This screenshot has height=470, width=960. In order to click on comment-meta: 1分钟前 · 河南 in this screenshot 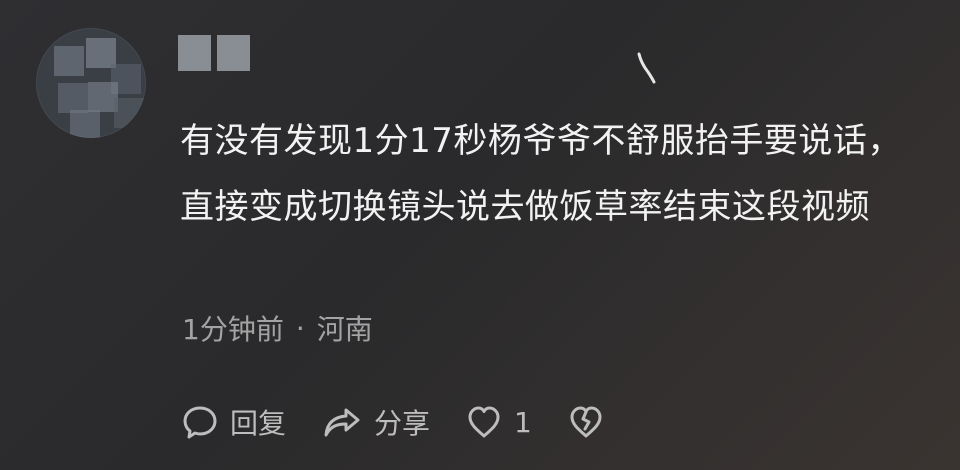, I will do `click(277, 328)`.